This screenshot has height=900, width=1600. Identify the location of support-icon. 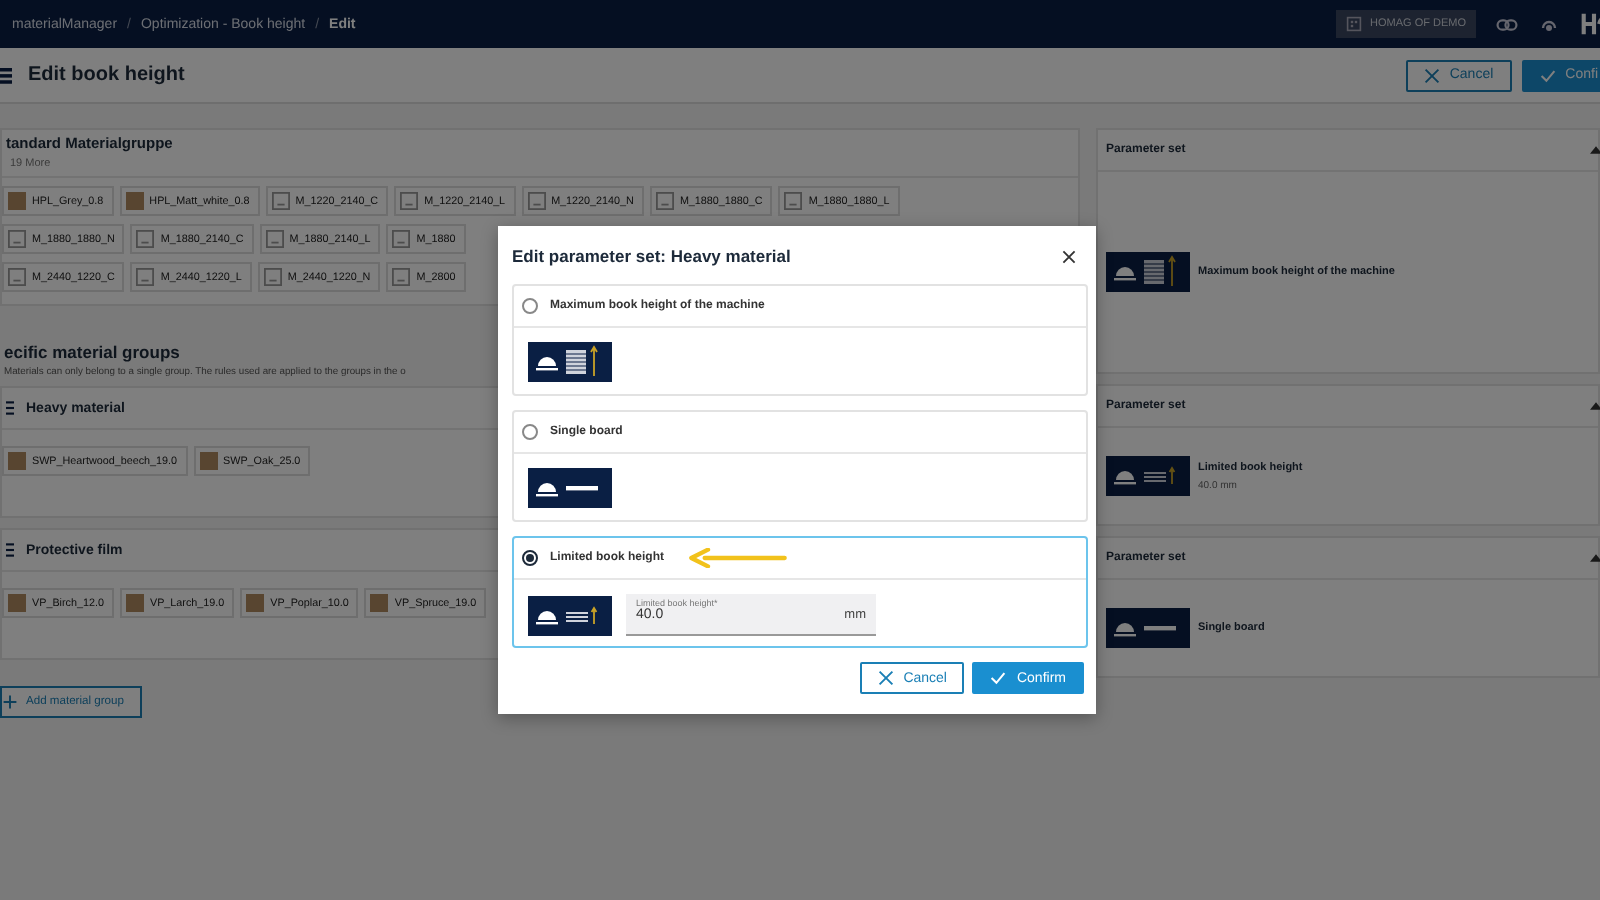
(1549, 24).